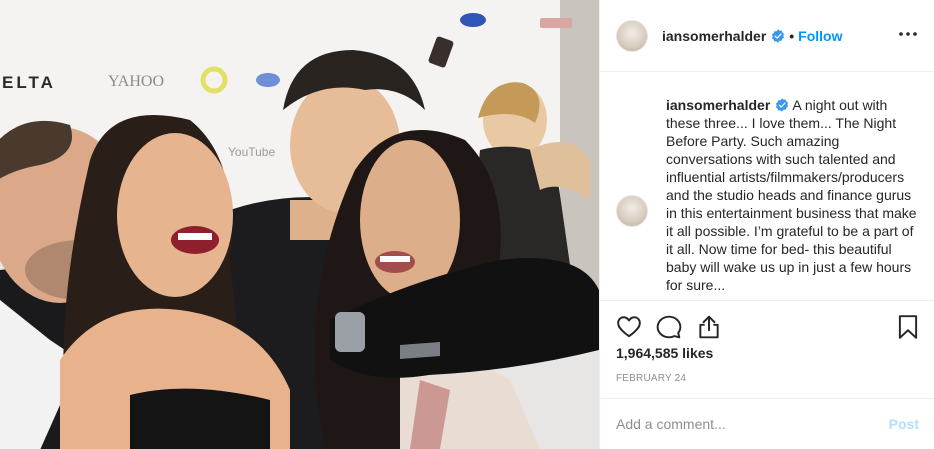 This screenshot has width=934, height=449. I want to click on bookmark-icon, so click(908, 327).